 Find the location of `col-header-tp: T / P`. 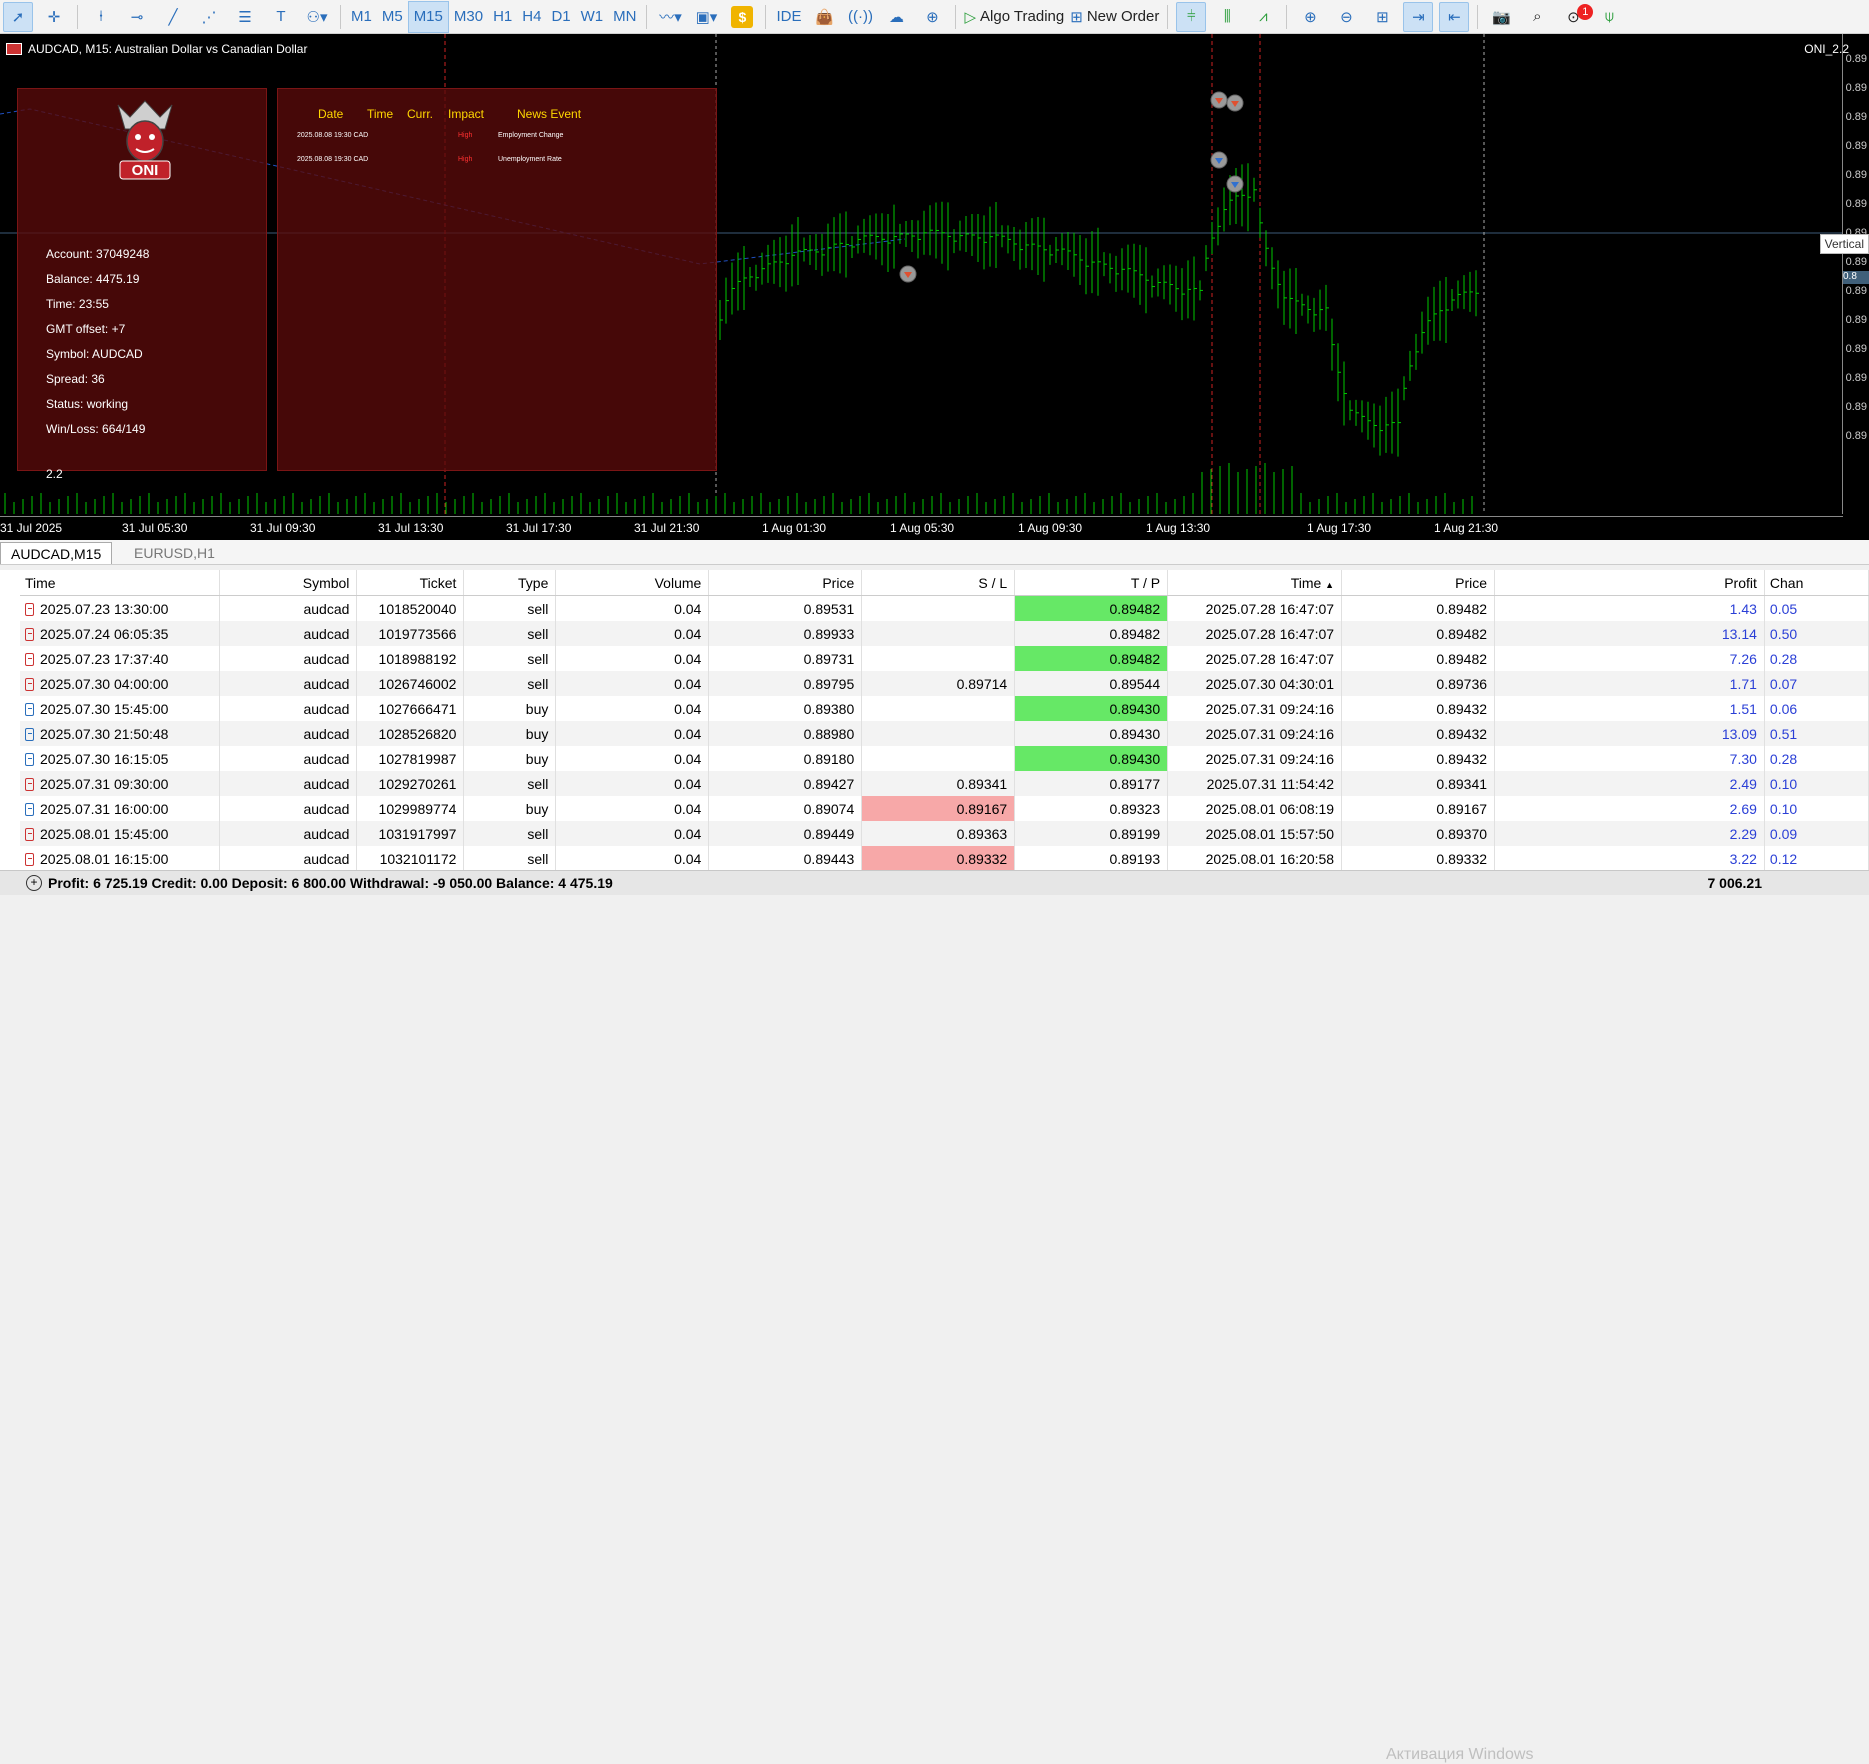

col-header-tp: T / P is located at coordinates (1091, 583).